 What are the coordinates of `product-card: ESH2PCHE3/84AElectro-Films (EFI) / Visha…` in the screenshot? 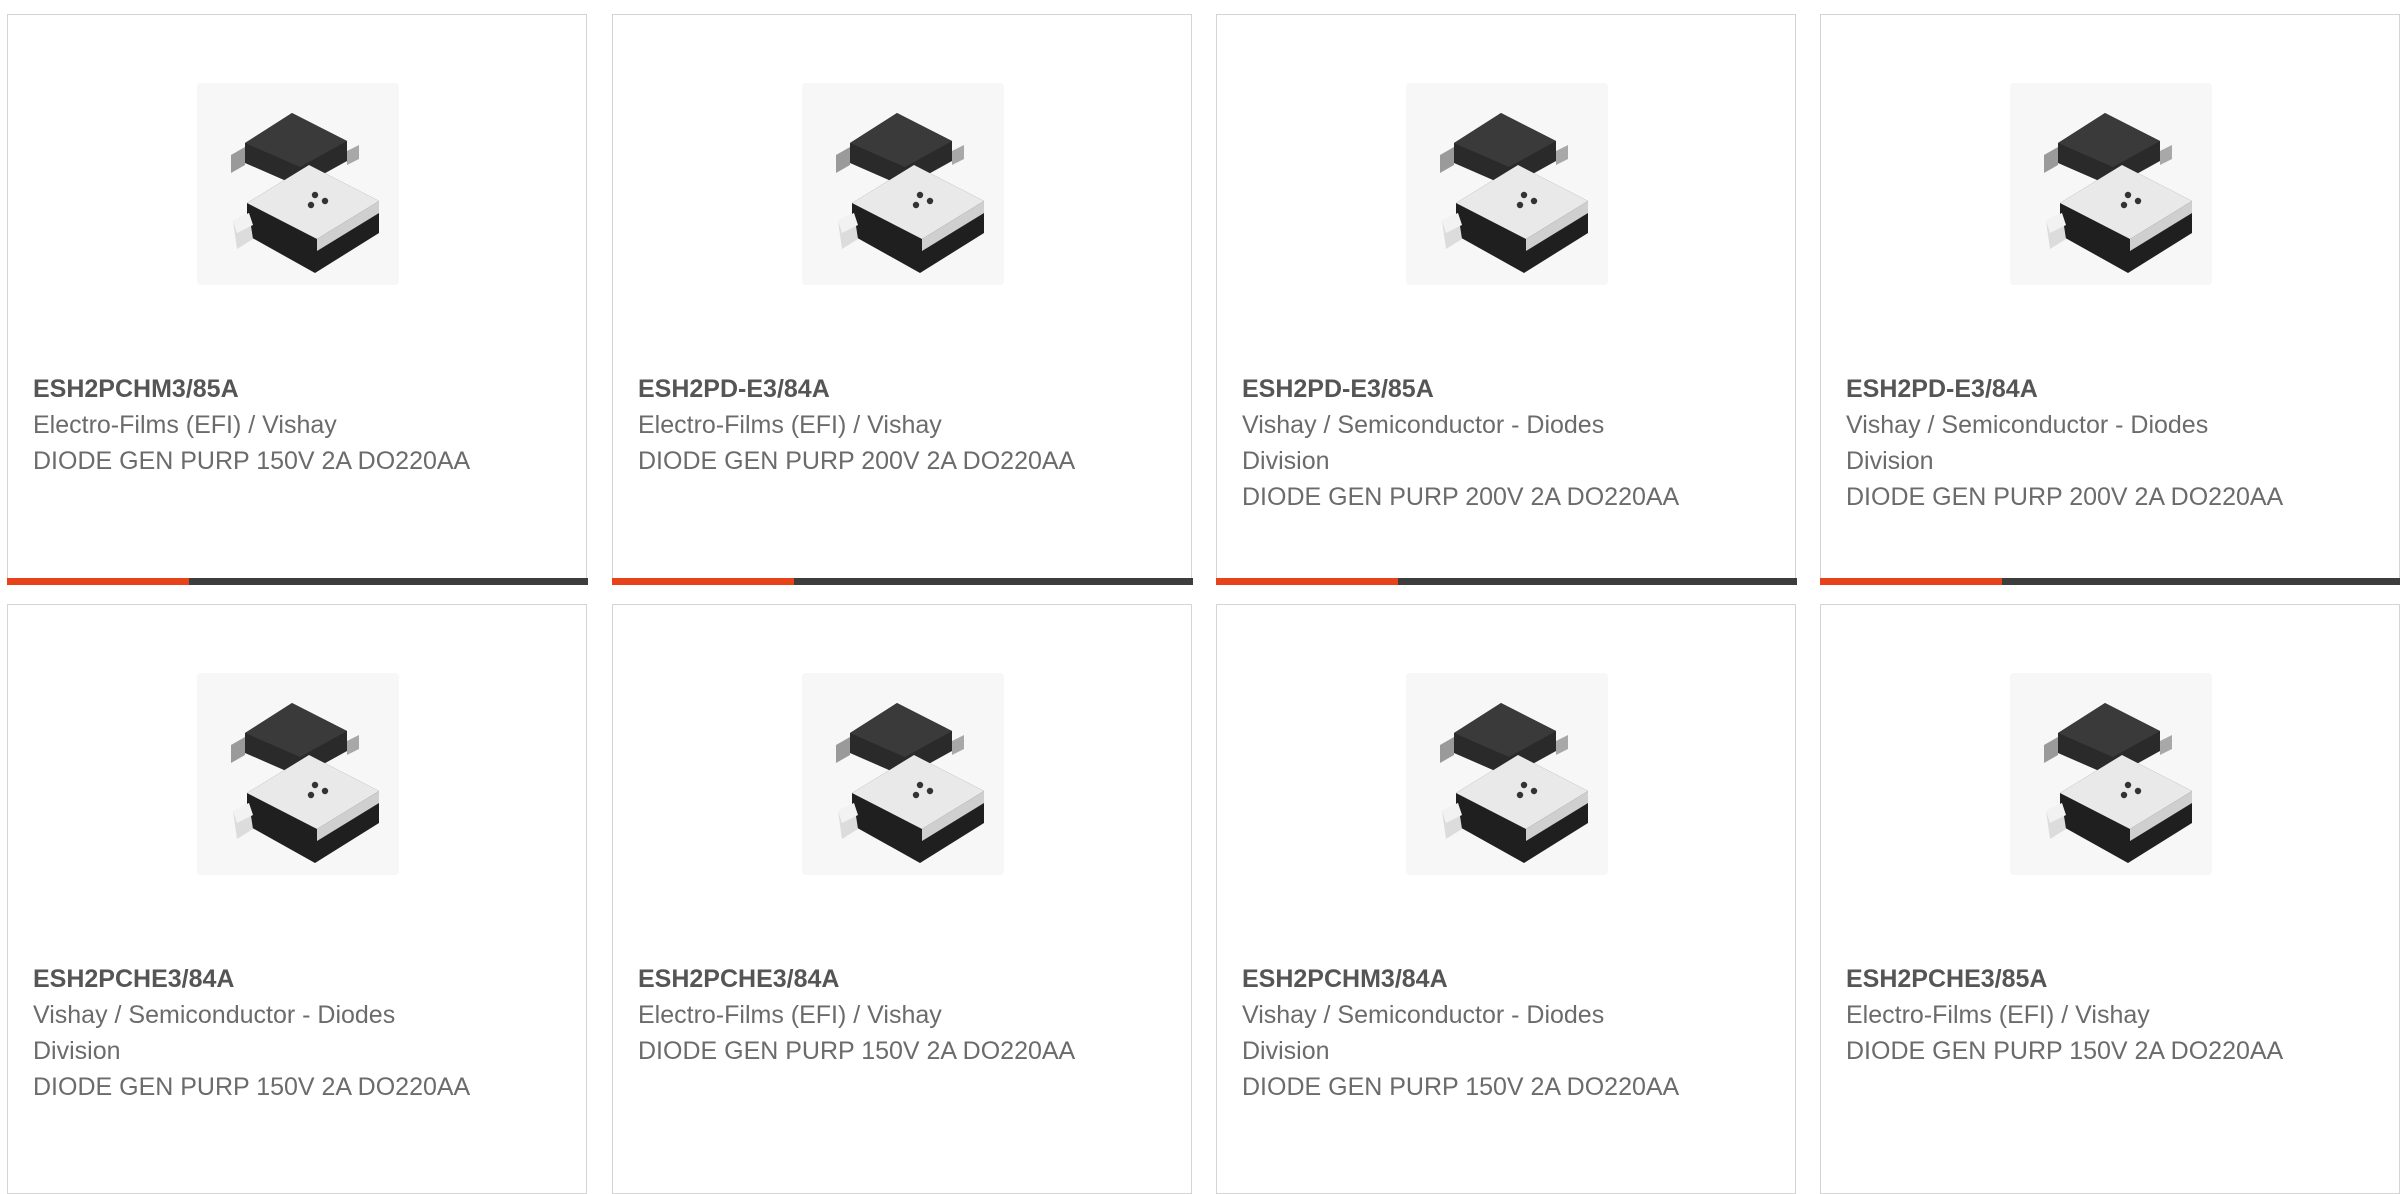 It's located at (902, 899).